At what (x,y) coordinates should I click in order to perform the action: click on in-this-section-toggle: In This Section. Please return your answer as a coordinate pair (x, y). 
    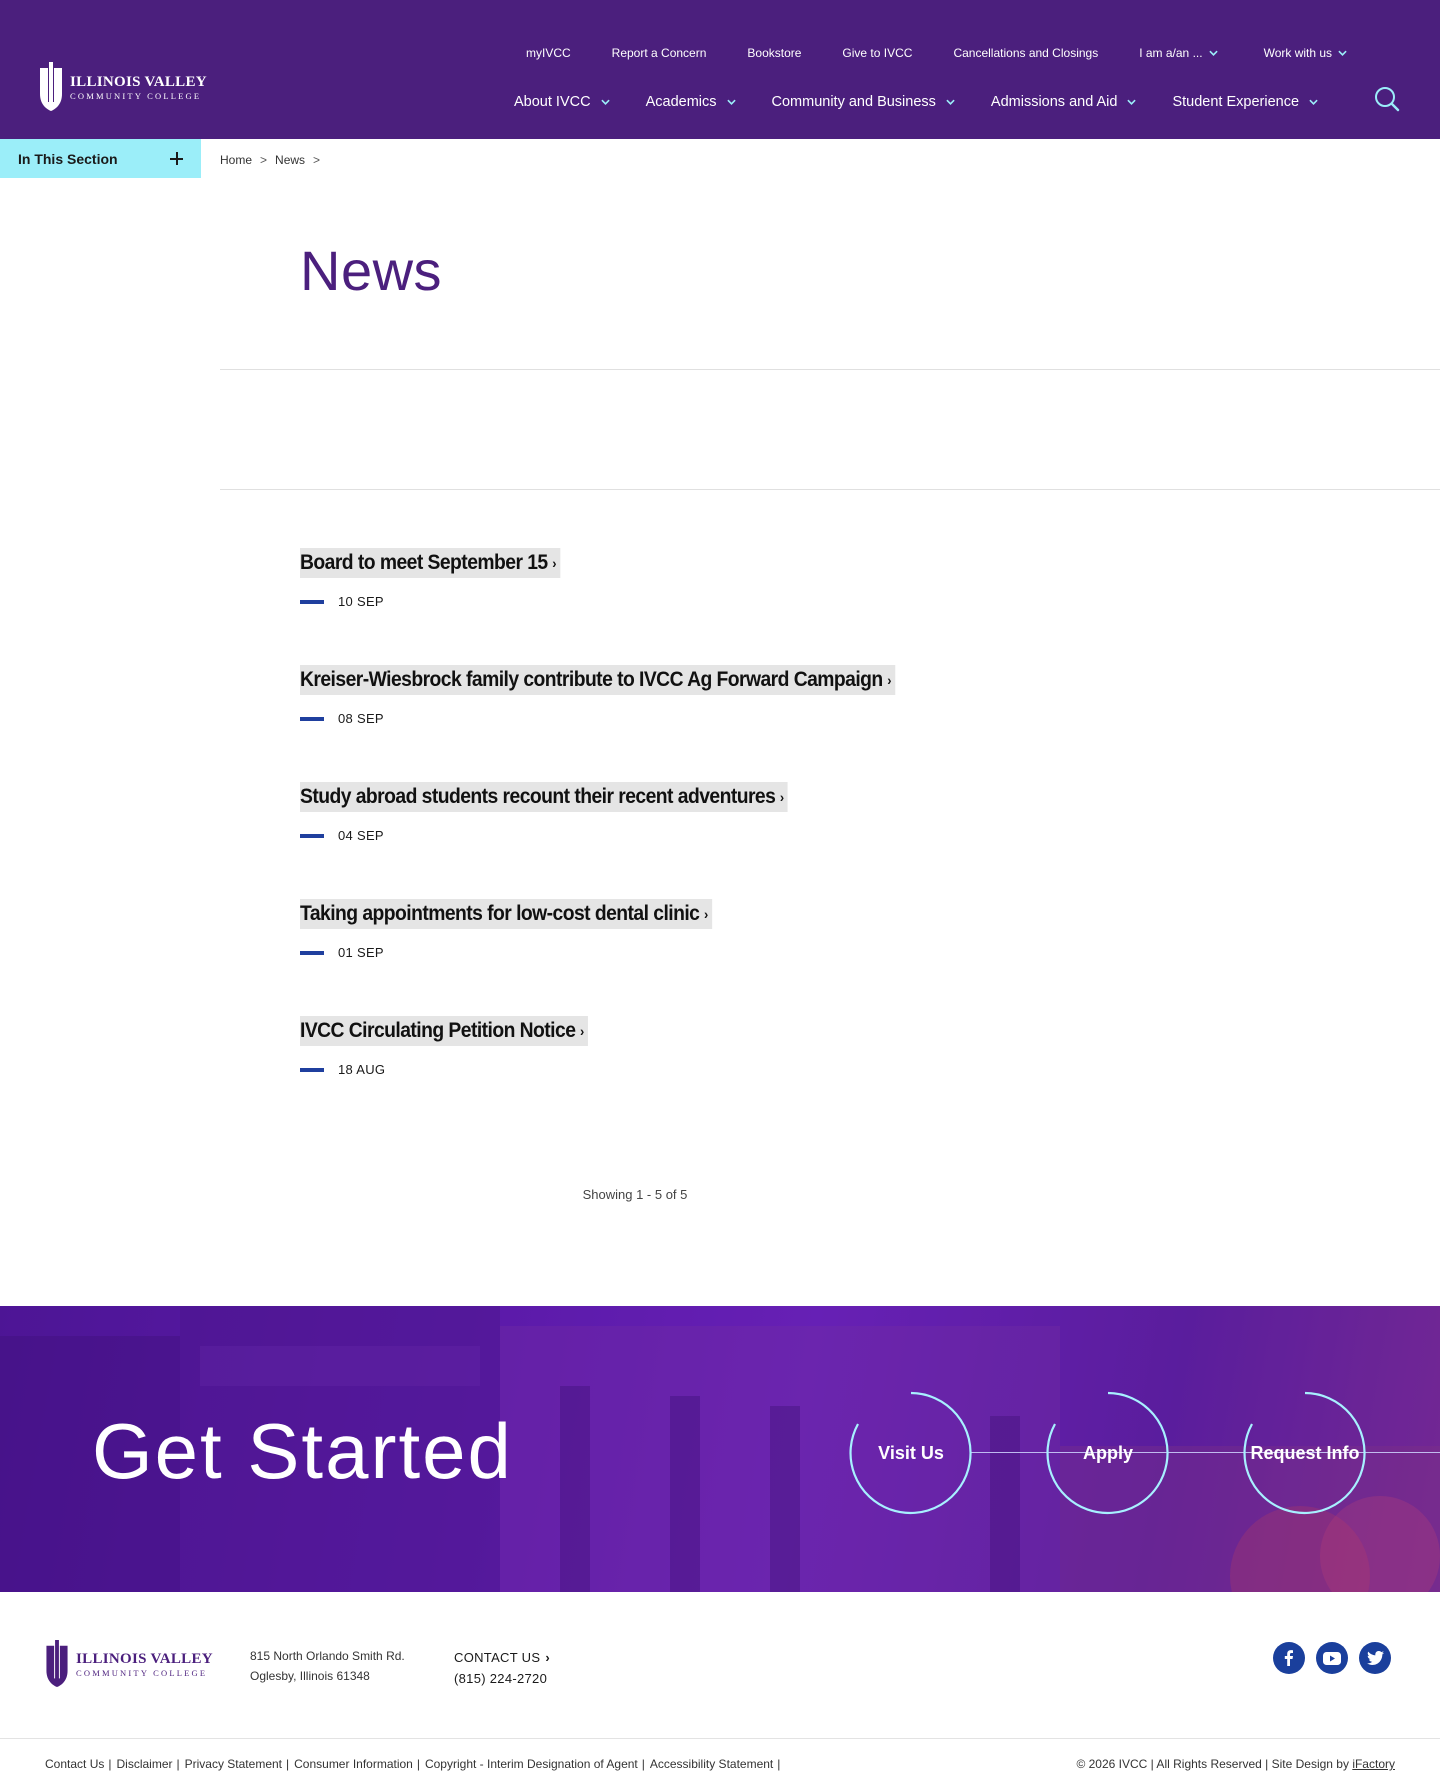
    Looking at the image, I should click on (100, 158).